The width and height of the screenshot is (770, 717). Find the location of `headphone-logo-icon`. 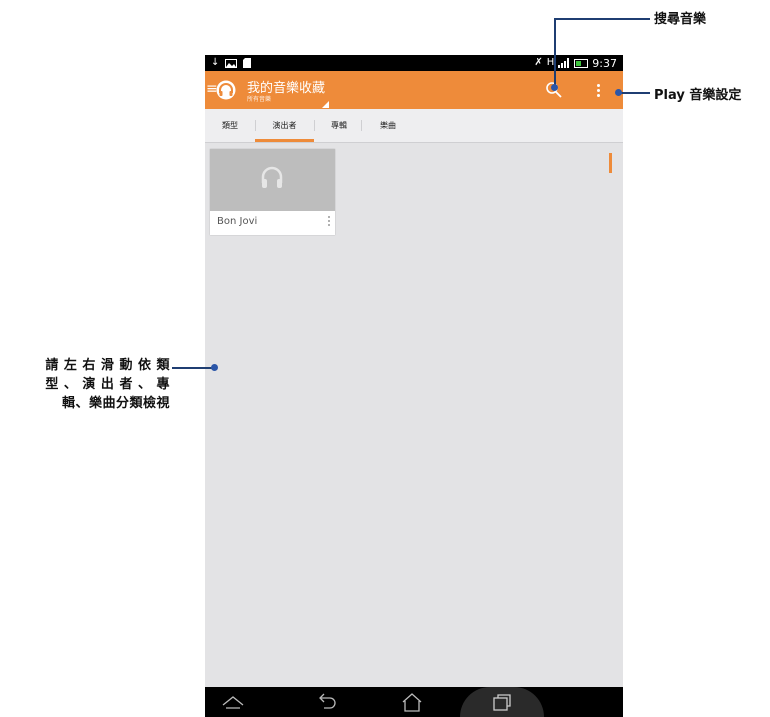

headphone-logo-icon is located at coordinates (226, 90).